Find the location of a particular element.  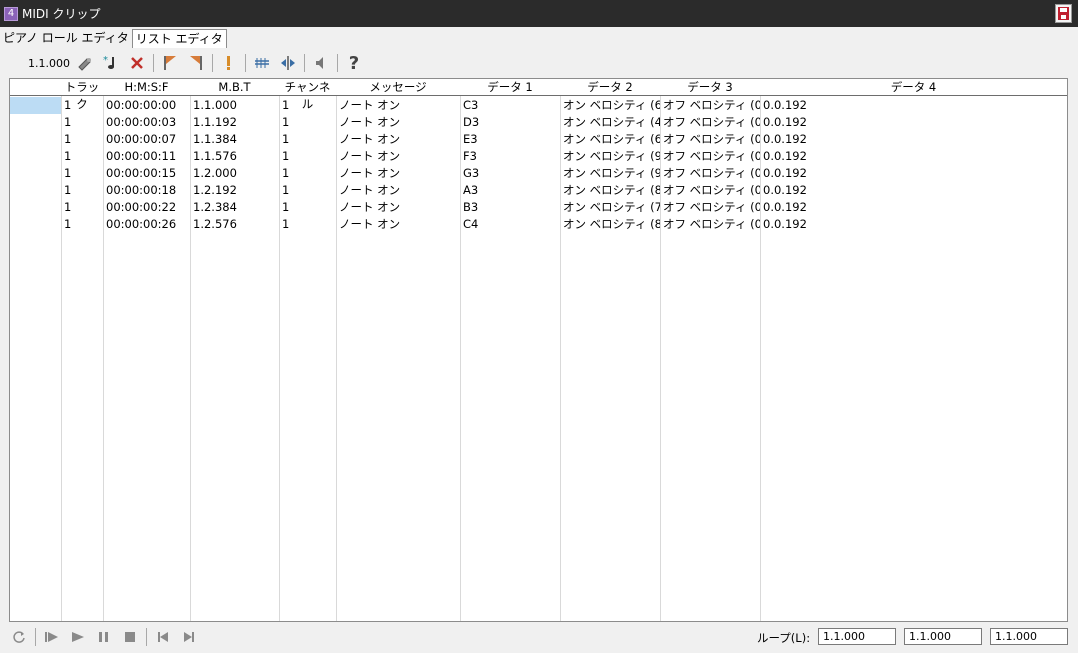

exclamation-icon is located at coordinates (229, 63).